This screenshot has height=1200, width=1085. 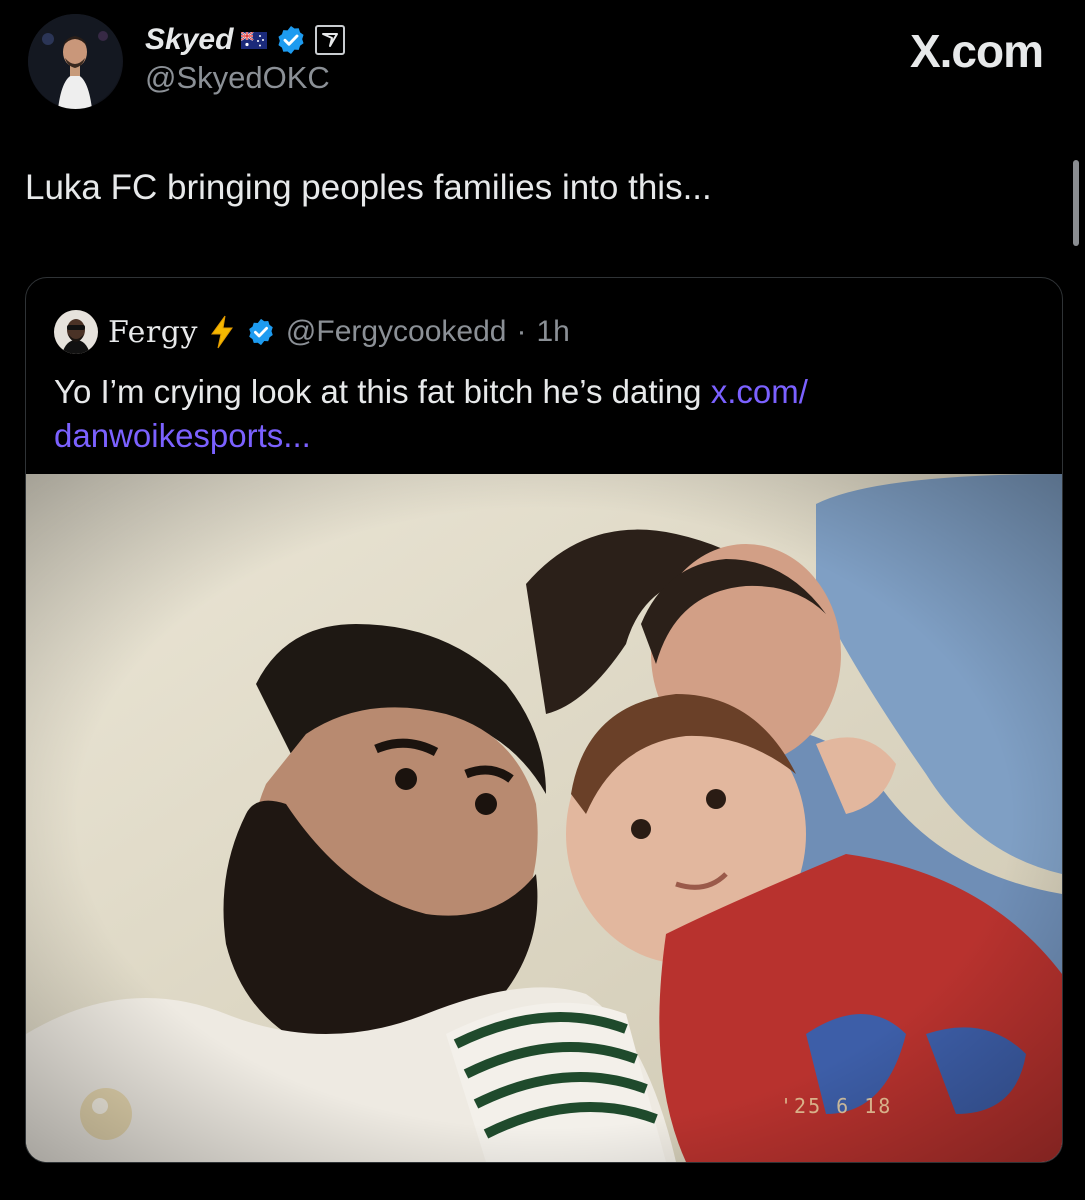 I want to click on lightning-bolt-icon, so click(x=221, y=332).